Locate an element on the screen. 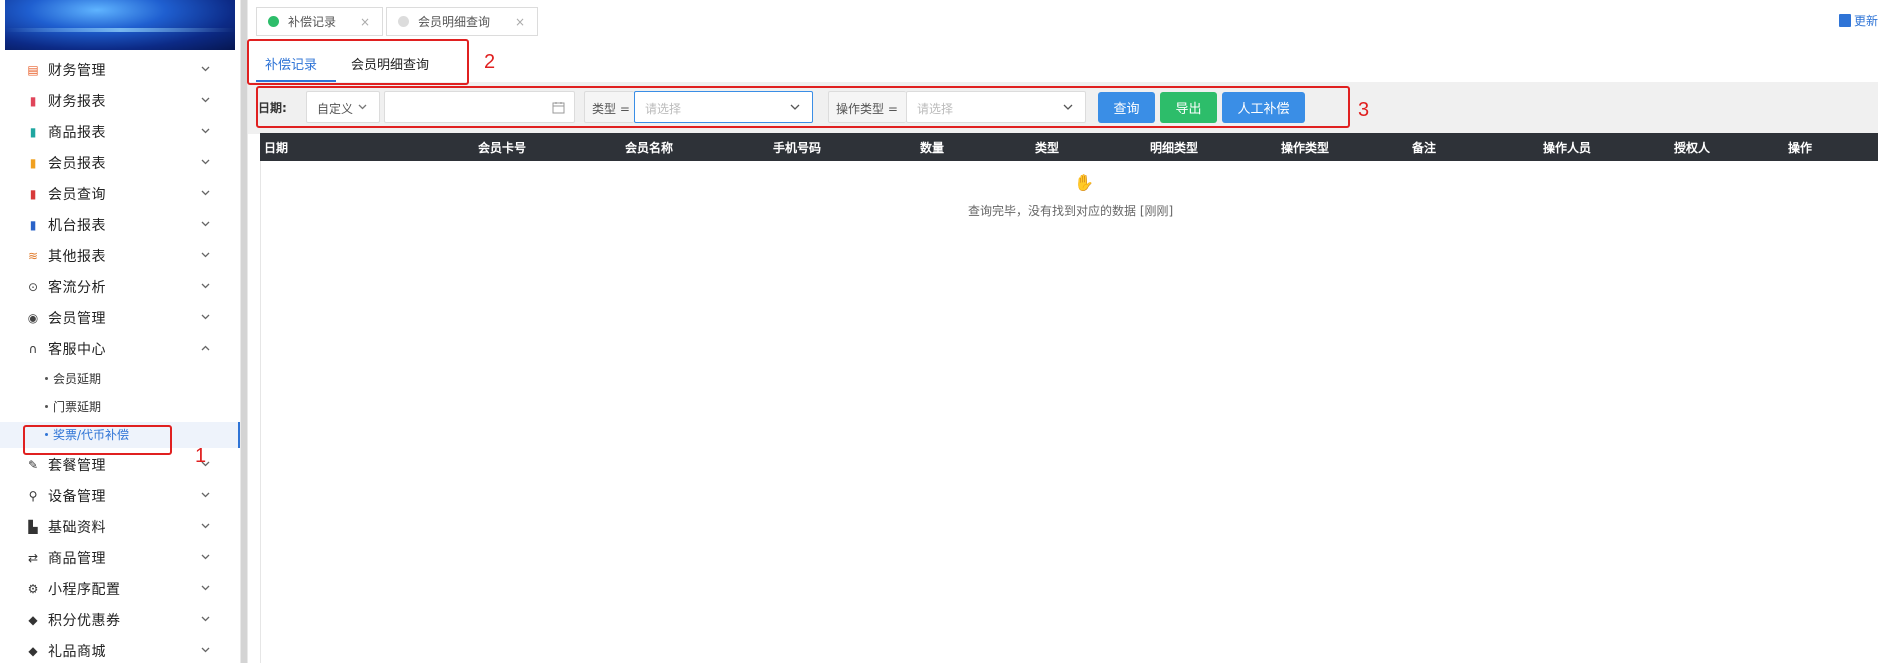  sidebar-scrollbar is located at coordinates (244, 331).